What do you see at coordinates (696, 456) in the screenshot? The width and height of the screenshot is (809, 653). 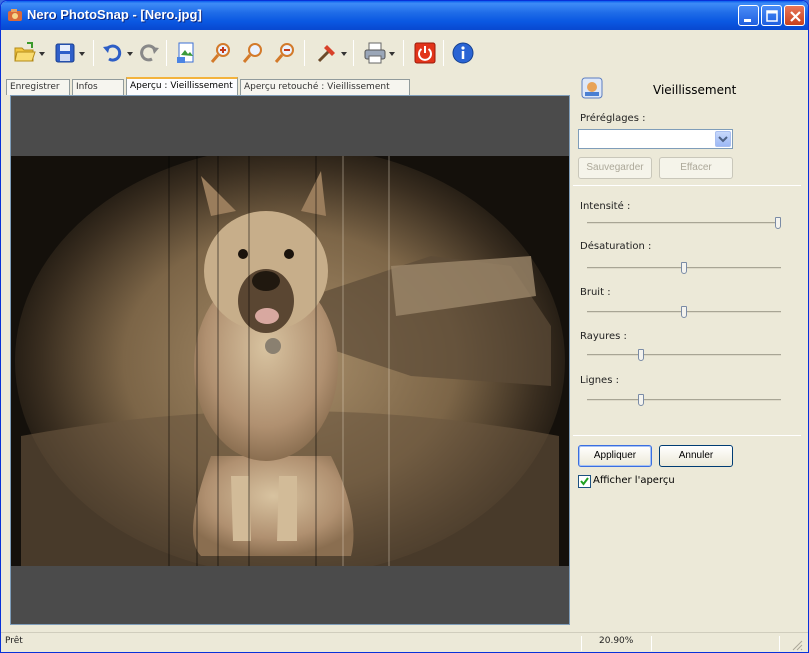 I see `cancel-button: Annuler` at bounding box center [696, 456].